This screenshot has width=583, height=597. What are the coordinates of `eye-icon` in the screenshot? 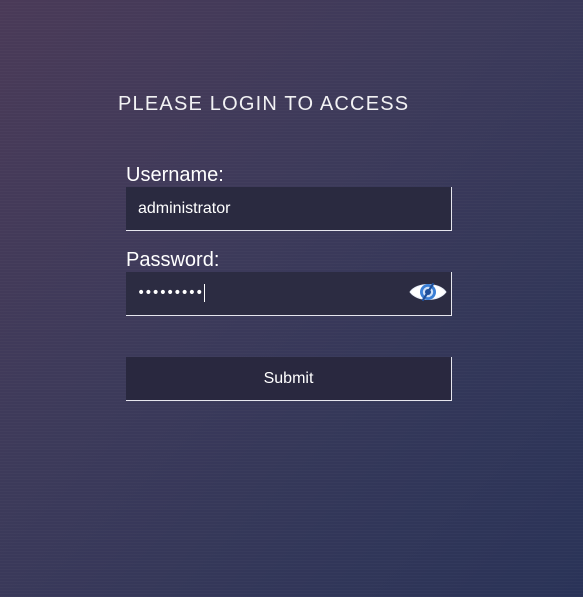 It's located at (428, 292).